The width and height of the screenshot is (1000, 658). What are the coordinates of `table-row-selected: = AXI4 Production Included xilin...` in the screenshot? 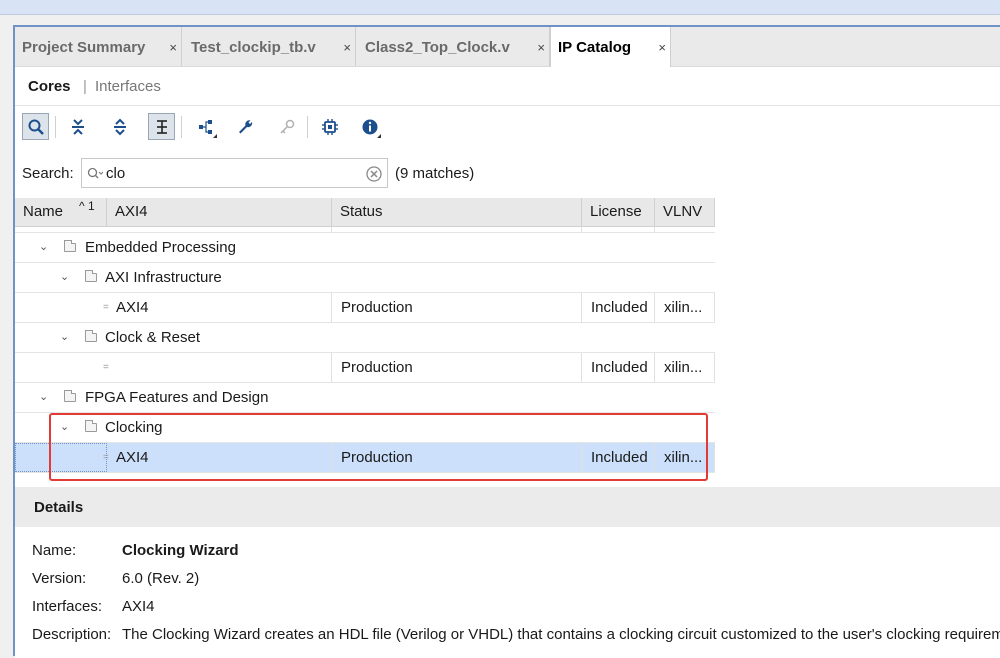 It's located at (365, 458).